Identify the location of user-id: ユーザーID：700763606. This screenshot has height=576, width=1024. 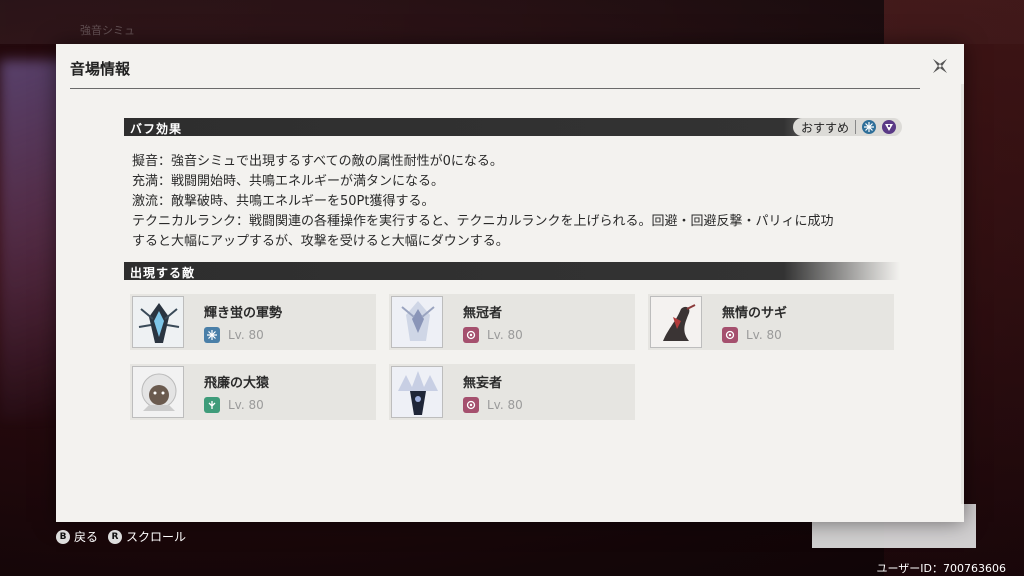
(941, 568).